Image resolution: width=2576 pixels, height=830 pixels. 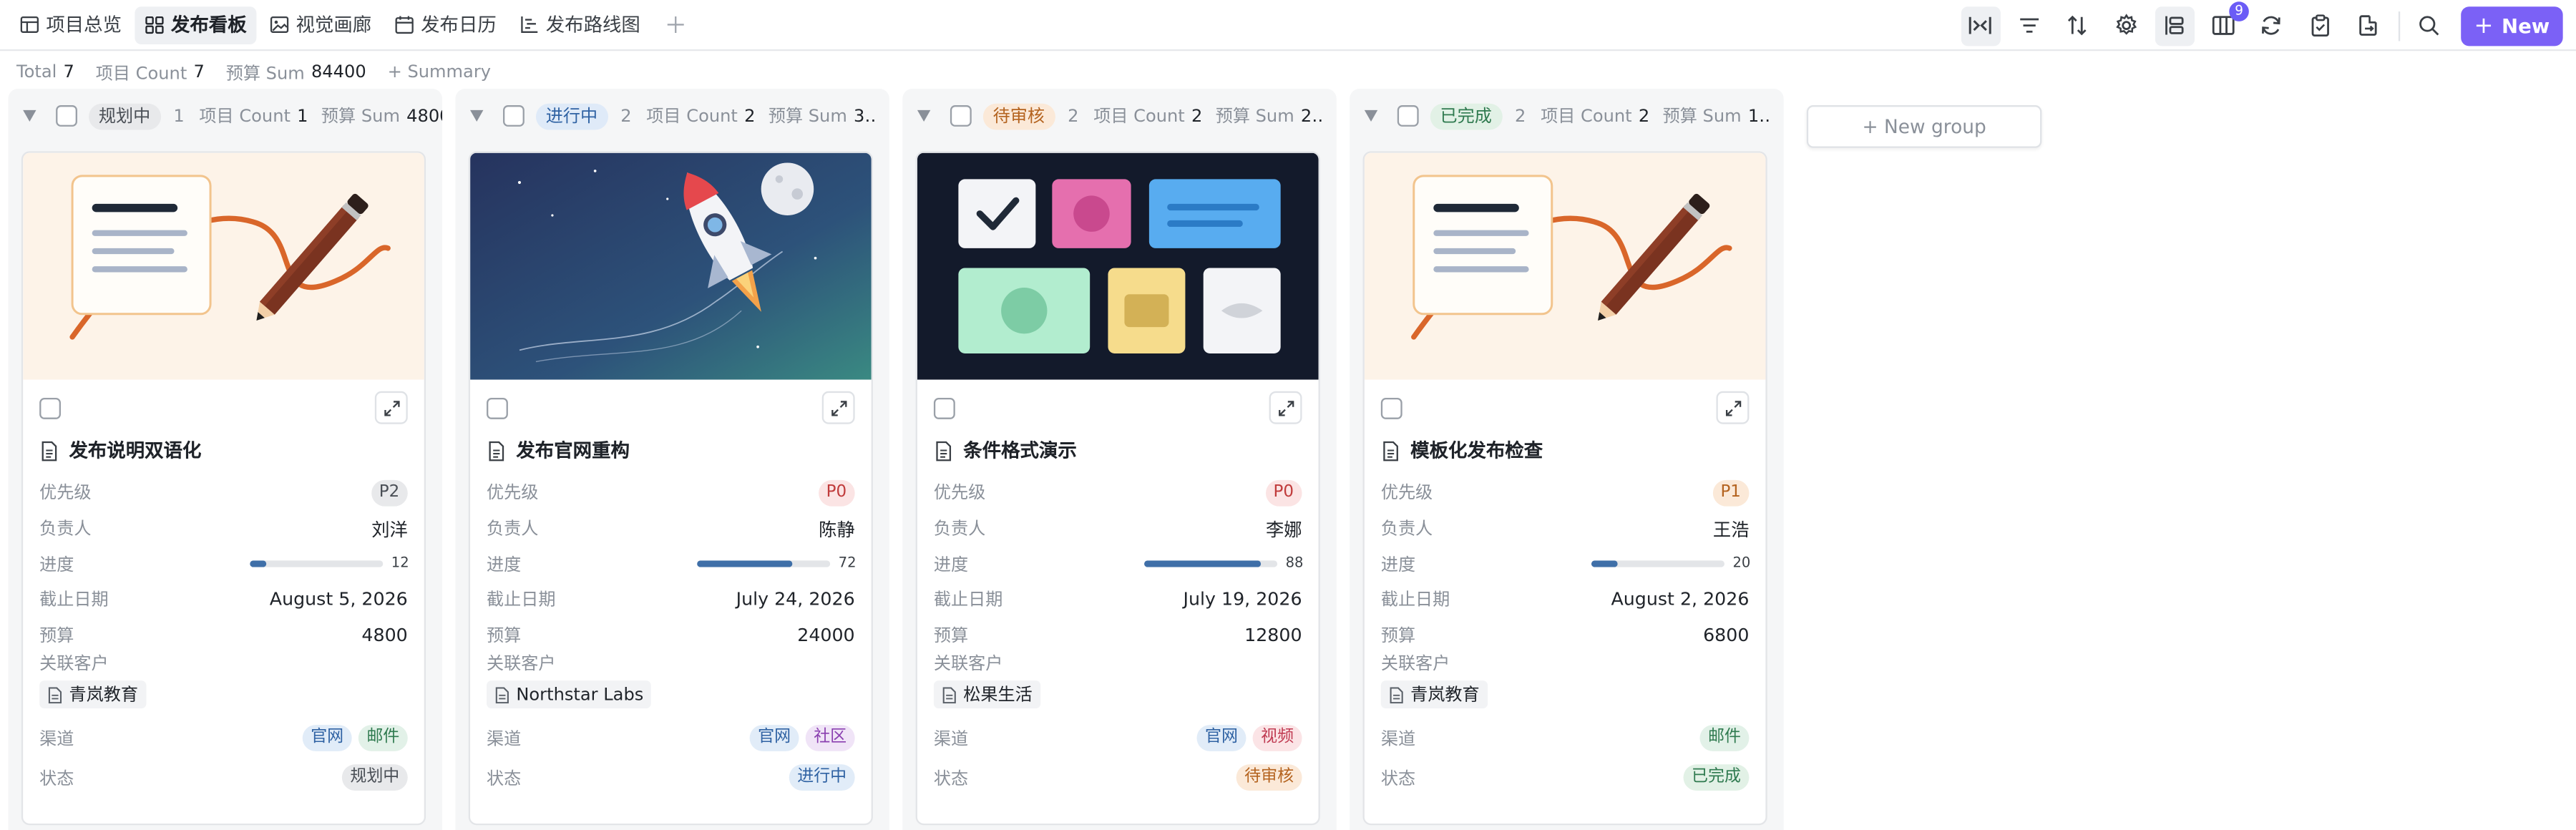 I want to click on add-view-button, so click(x=675, y=25).